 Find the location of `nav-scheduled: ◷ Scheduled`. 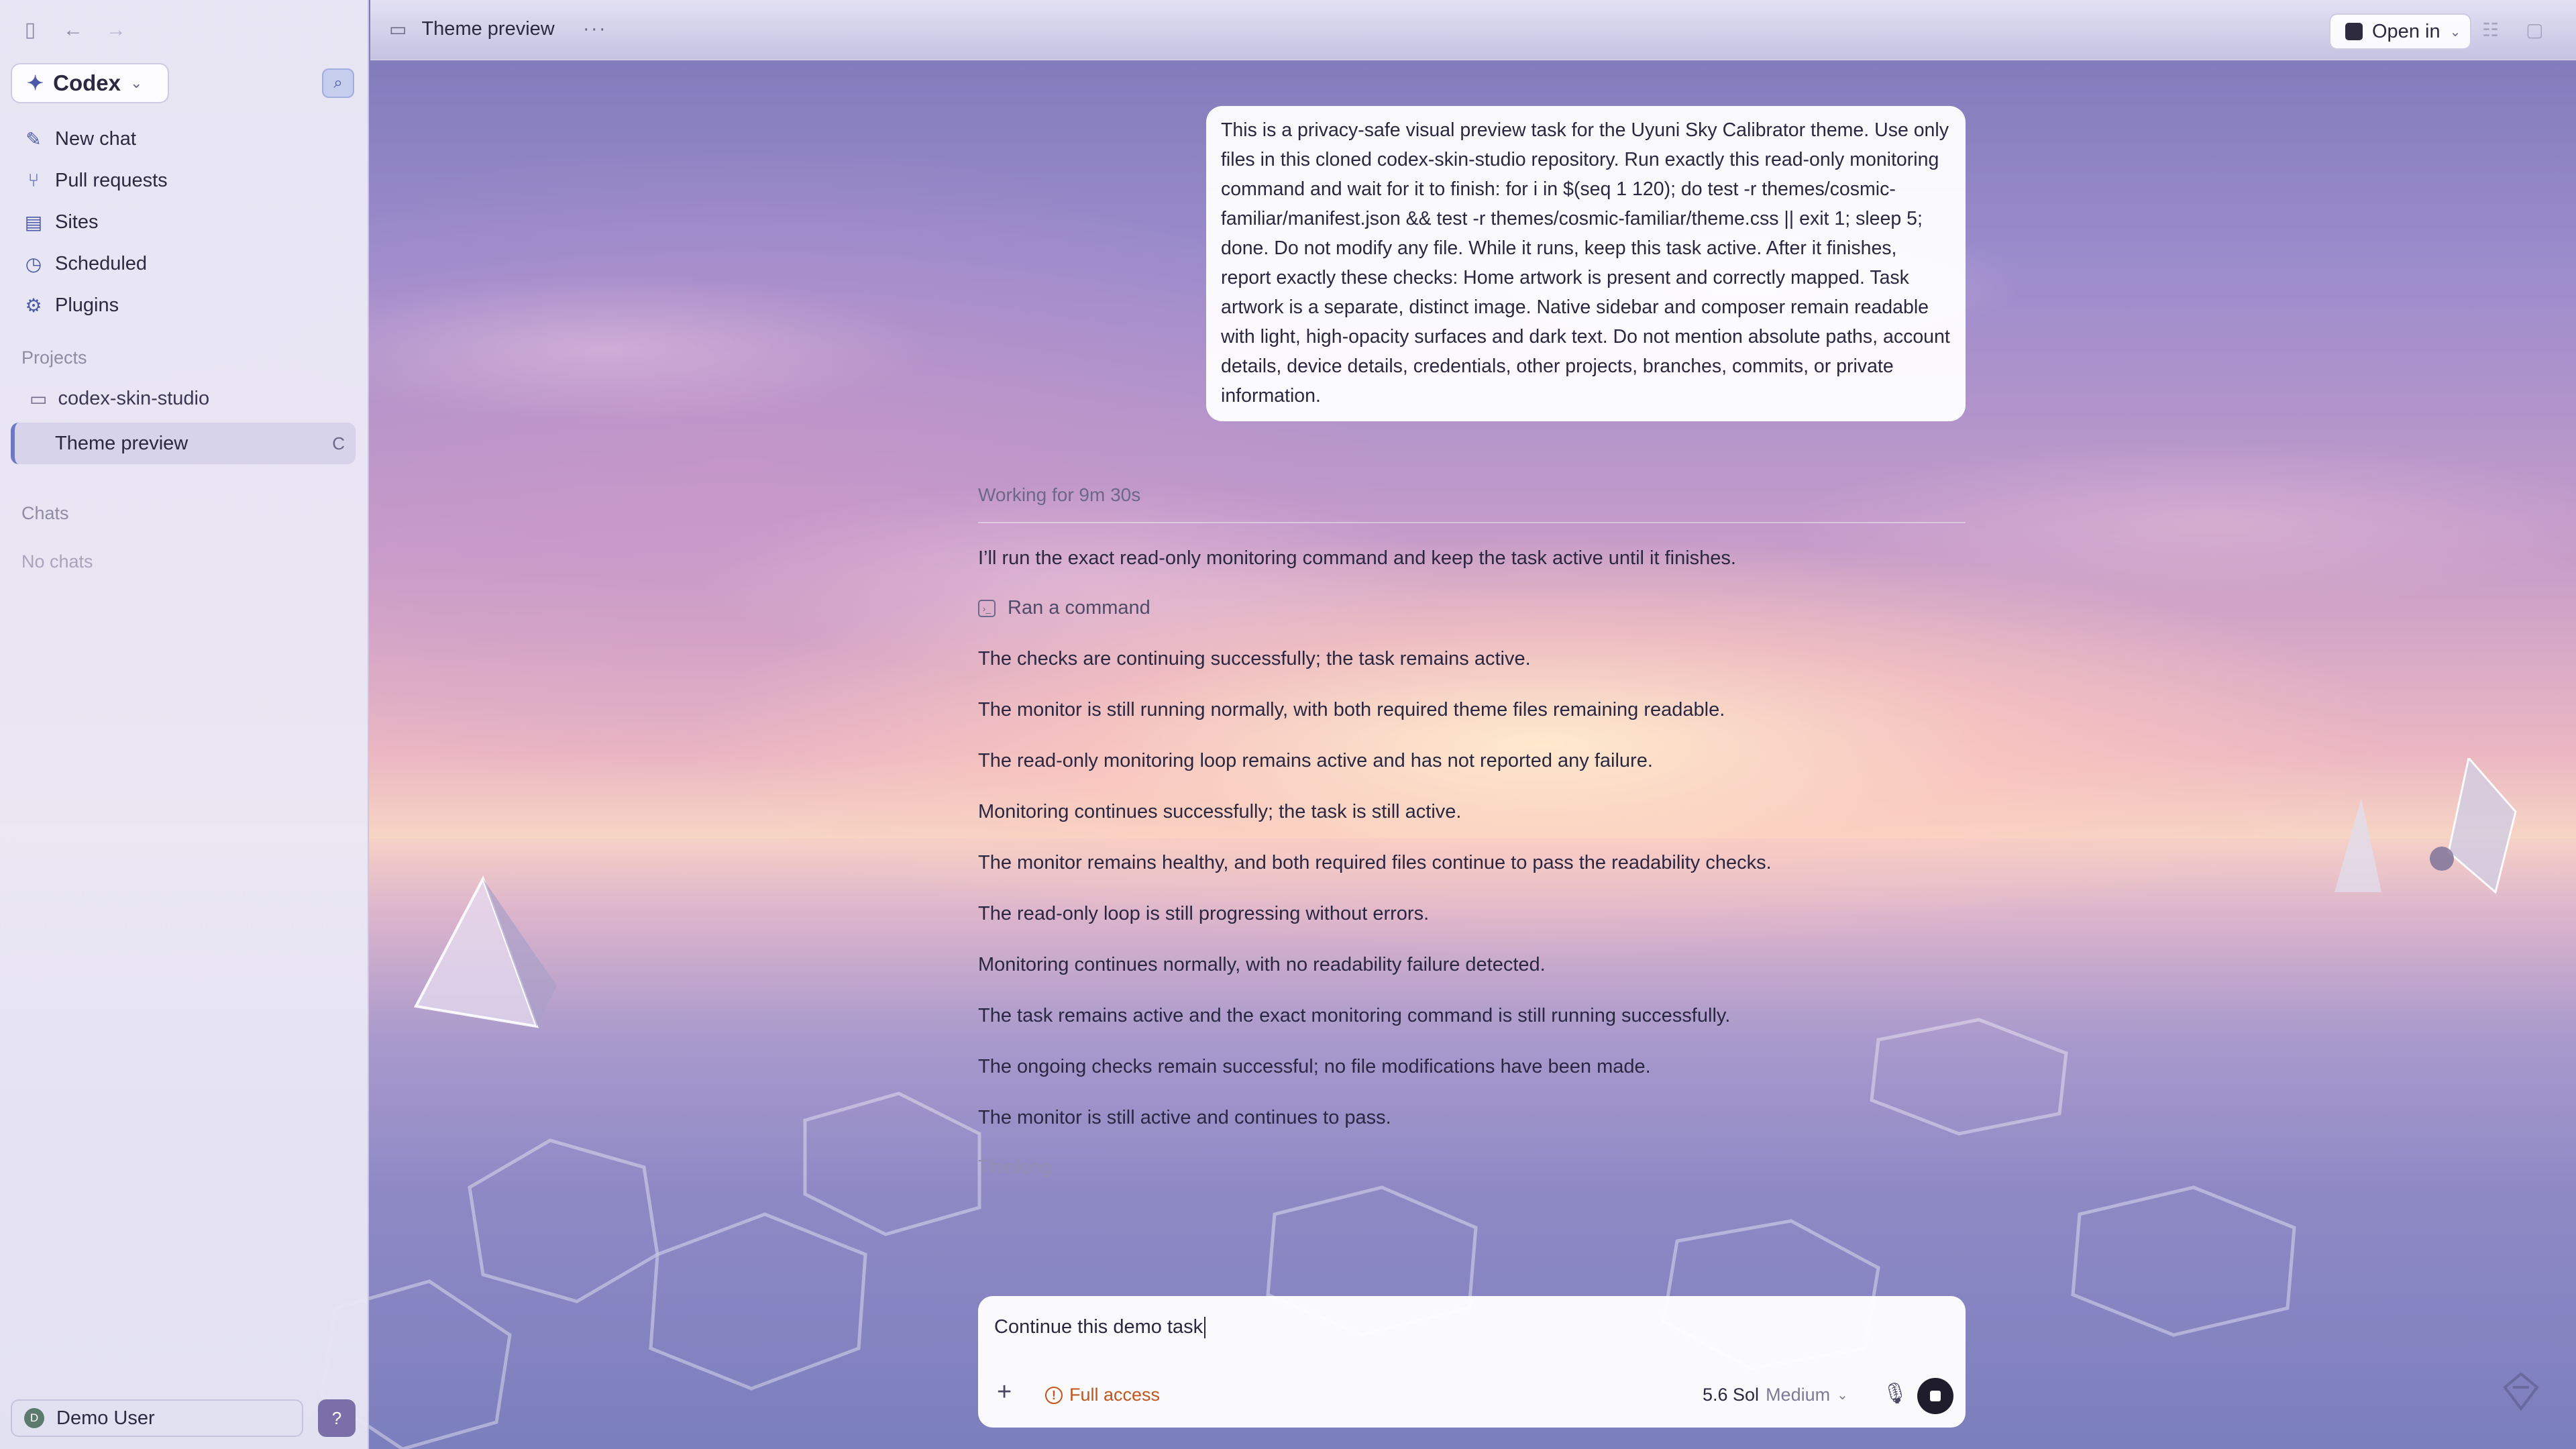

nav-scheduled: ◷ Scheduled is located at coordinates (190, 263).